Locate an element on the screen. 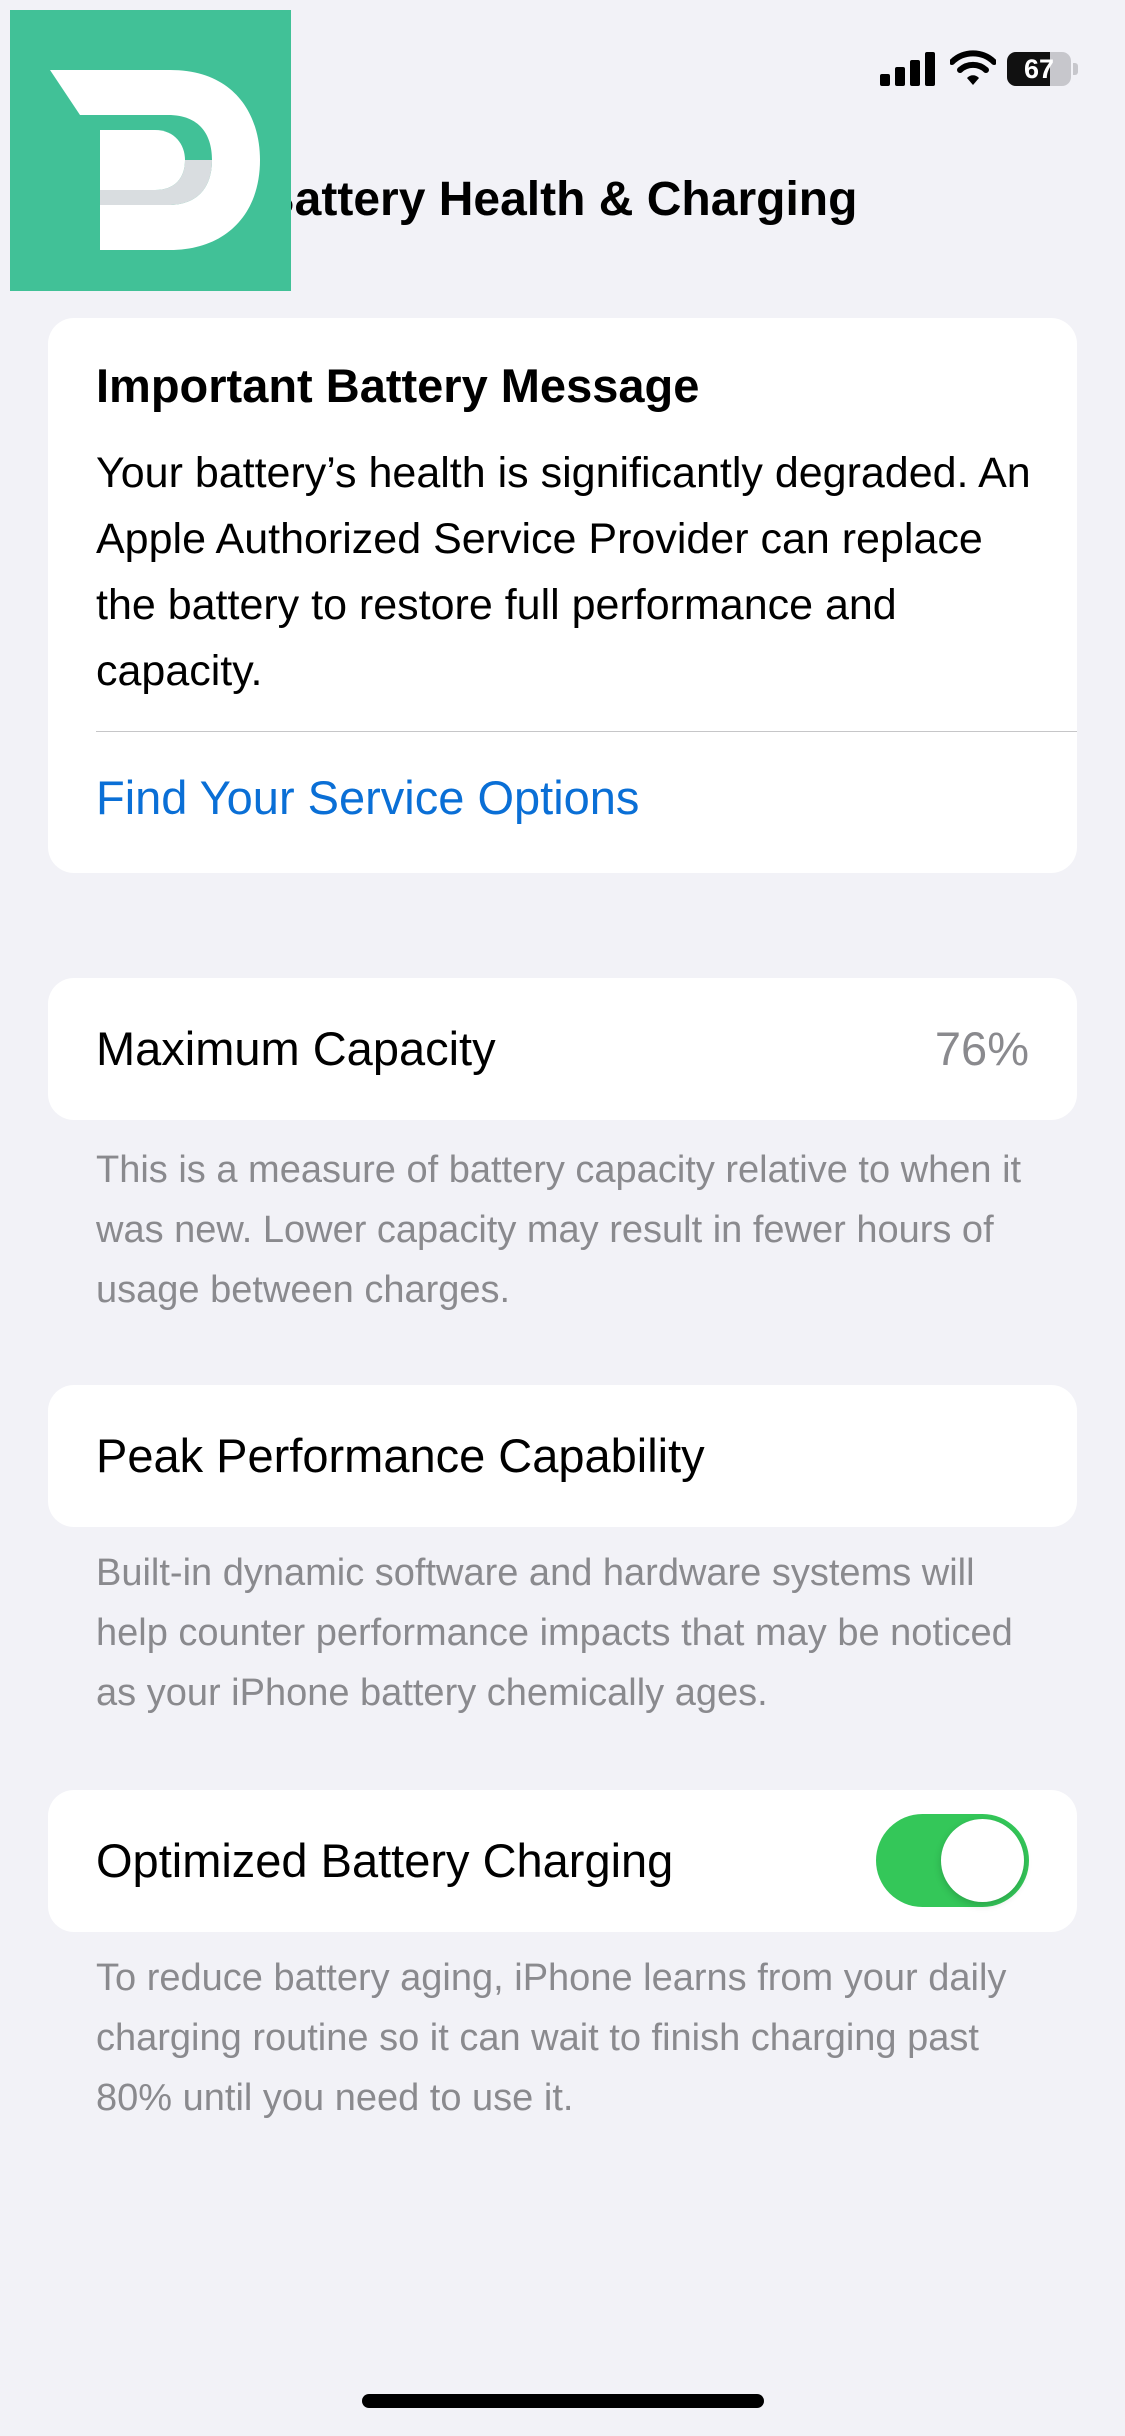  battery-icon: 67 is located at coordinates (1043, 69).